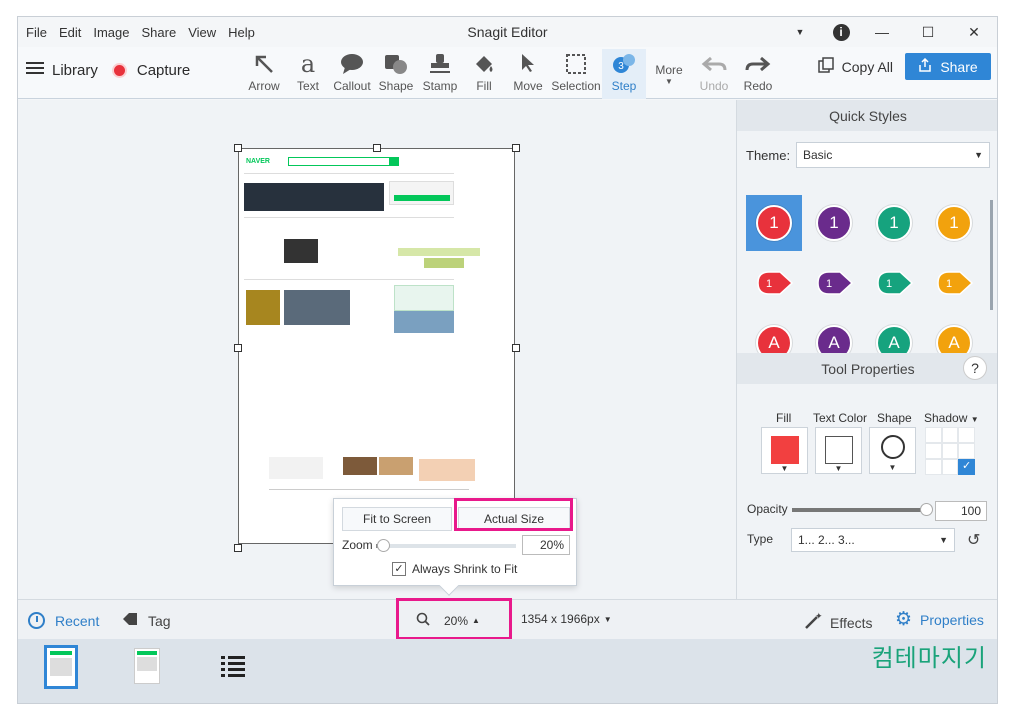 Image resolution: width=1015 pixels, height=721 pixels. What do you see at coordinates (758, 74) in the screenshot?
I see `redo-button: Redo` at bounding box center [758, 74].